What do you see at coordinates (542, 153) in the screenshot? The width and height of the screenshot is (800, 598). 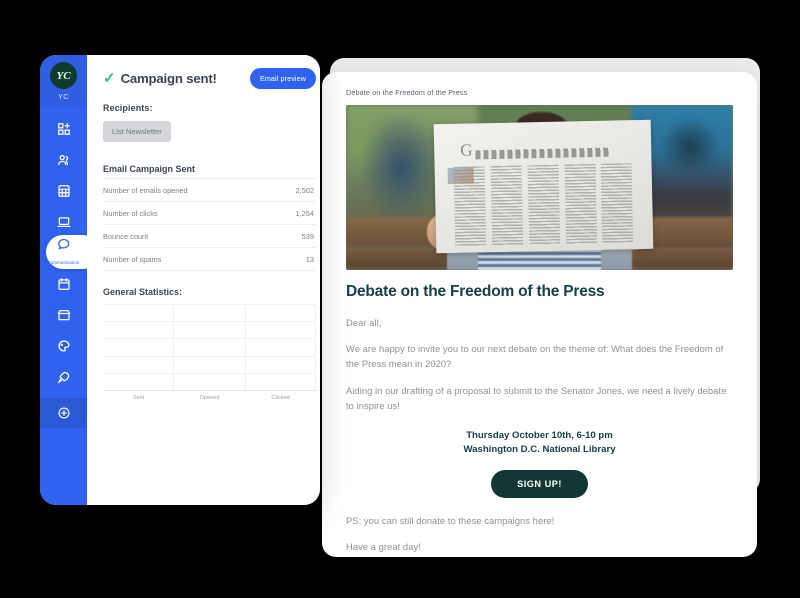 I see `newspaper-masthead` at bounding box center [542, 153].